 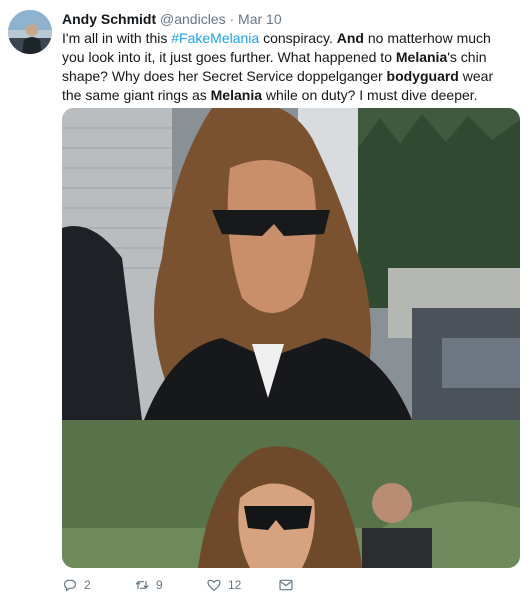 I want to click on reply-count: 2, so click(x=87, y=585).